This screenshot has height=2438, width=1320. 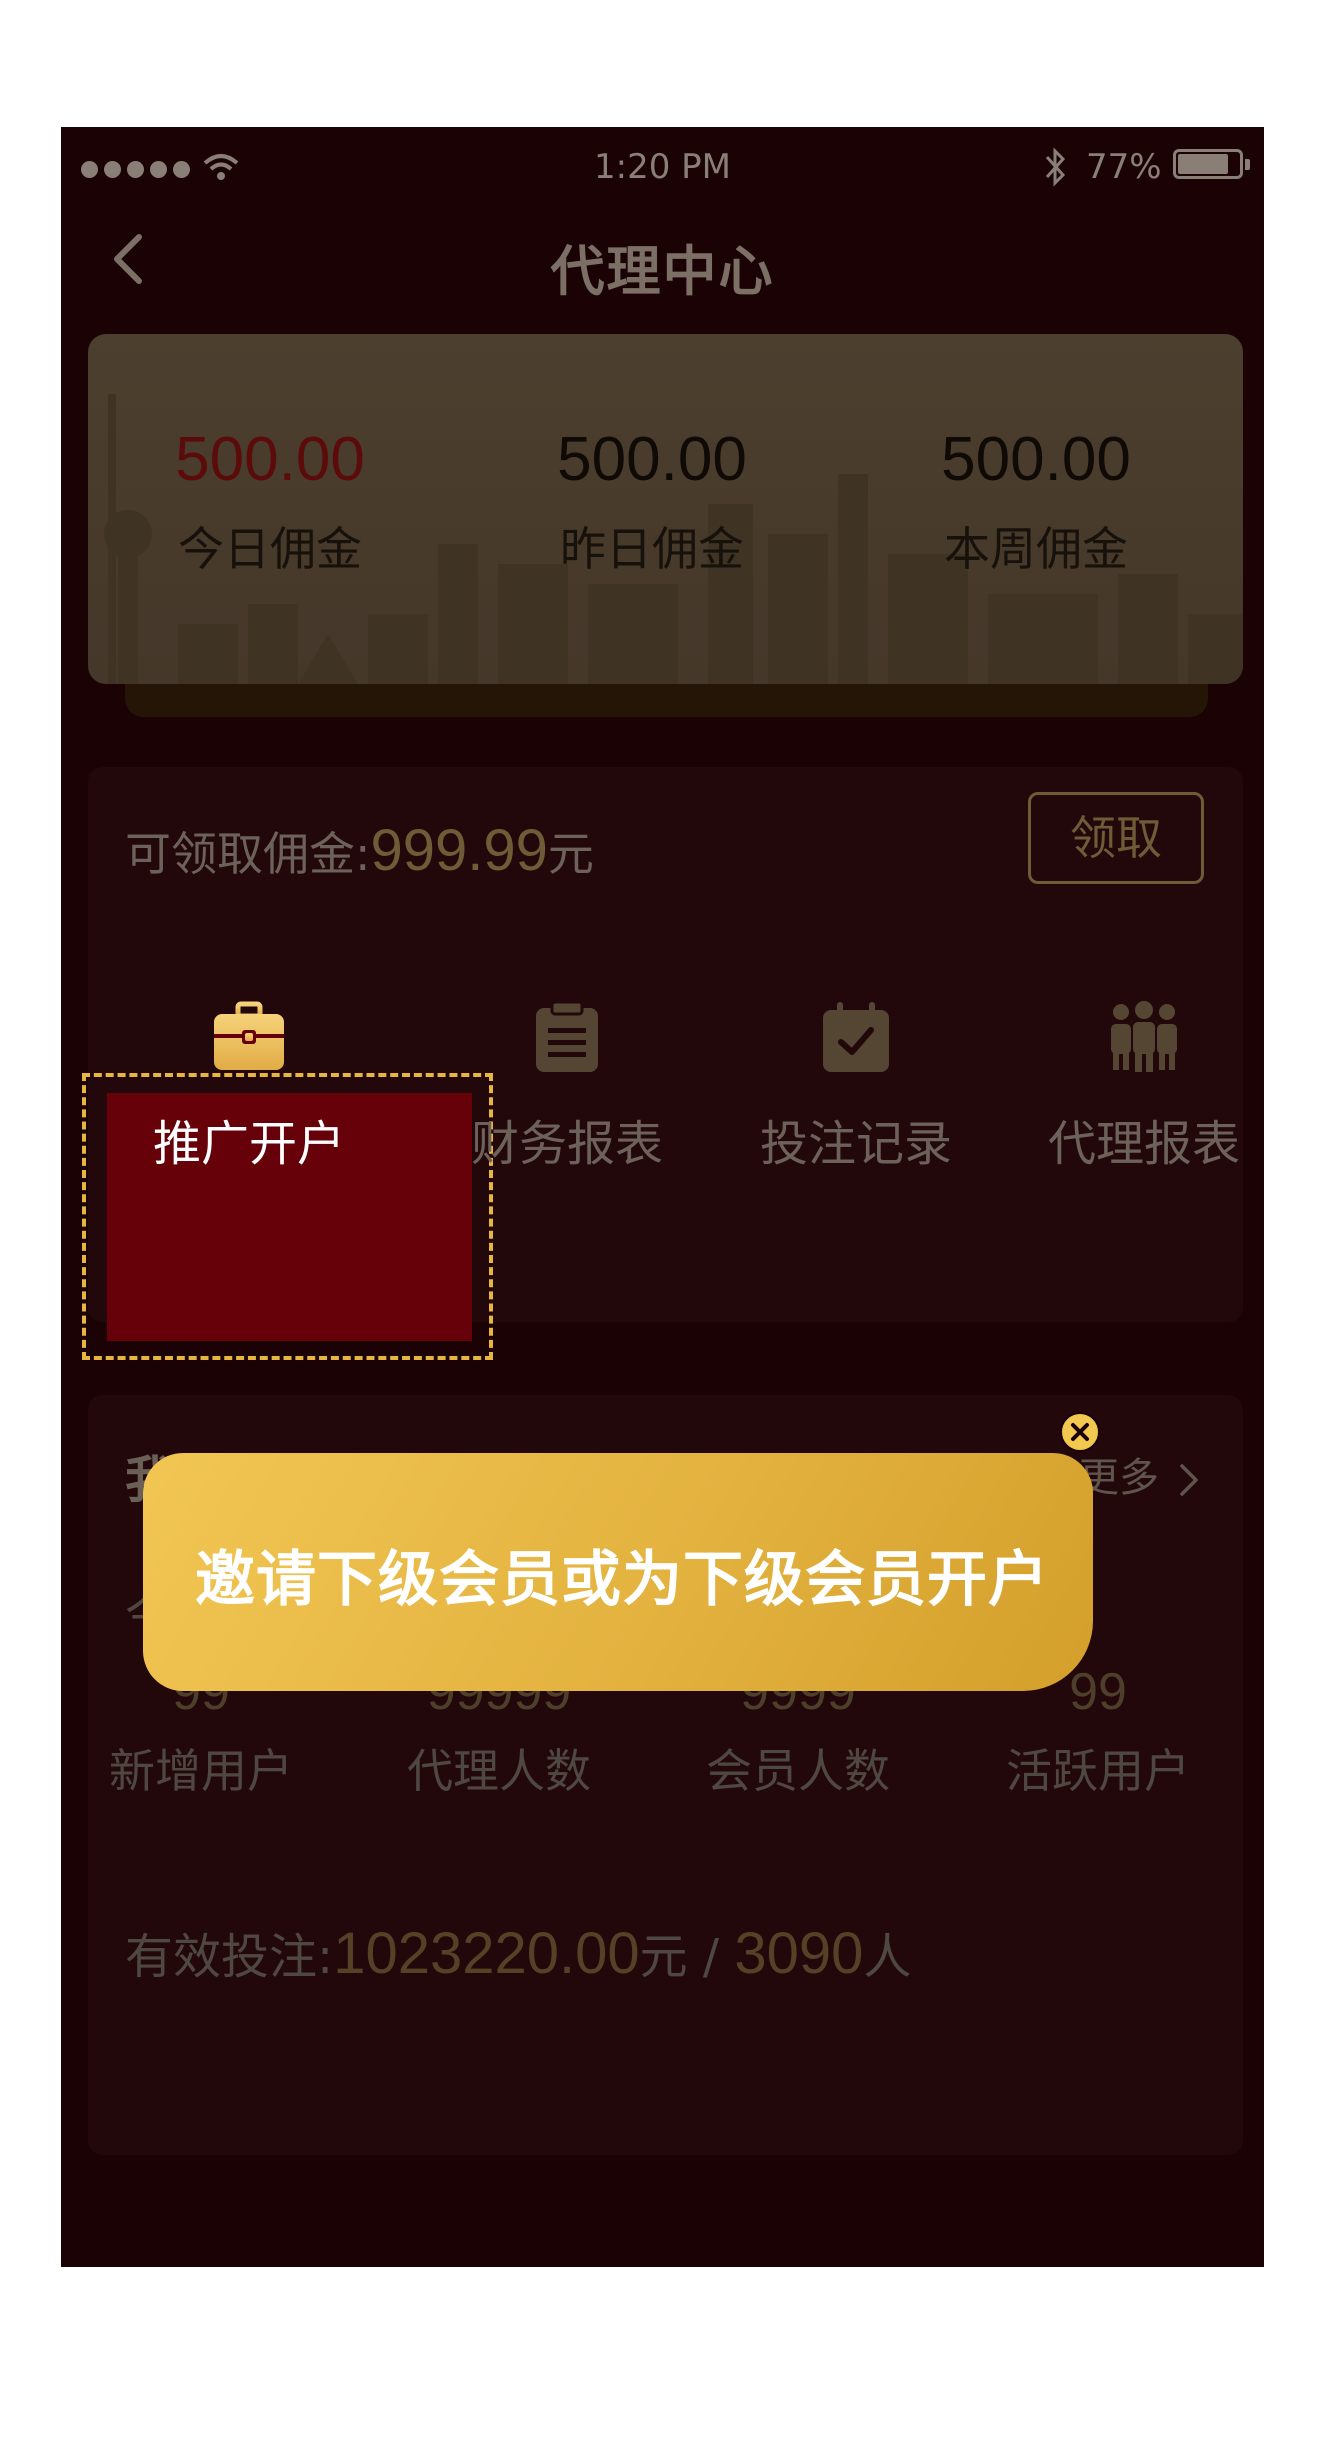 What do you see at coordinates (248, 1144) in the screenshot?
I see `menu-label: 推广开户` at bounding box center [248, 1144].